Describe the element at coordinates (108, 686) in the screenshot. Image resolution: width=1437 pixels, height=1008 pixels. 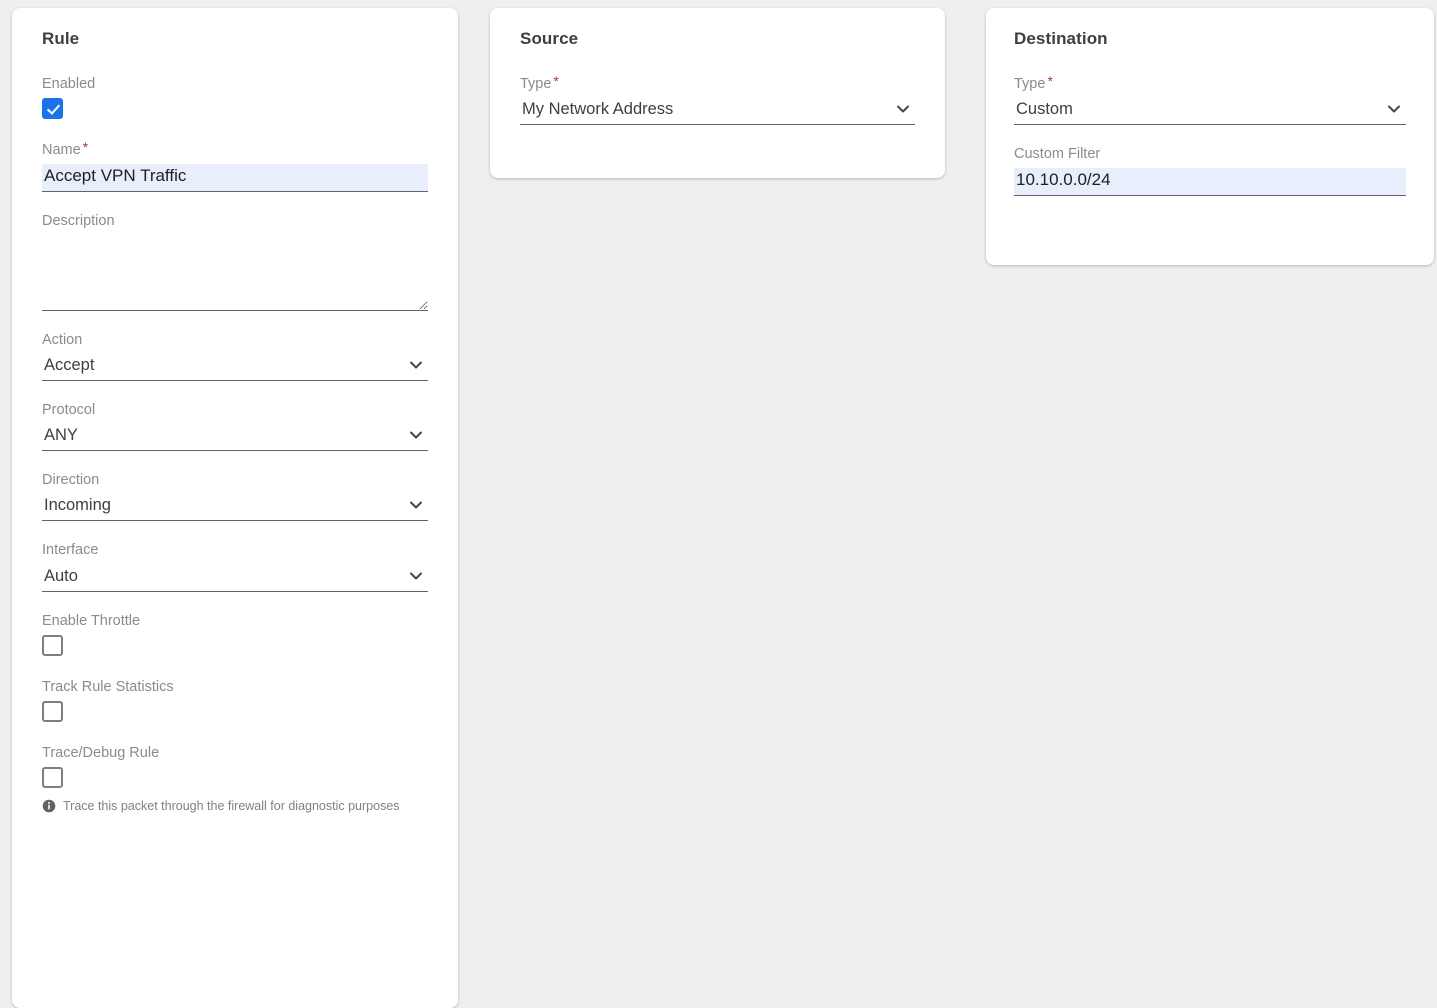
I see `track-rule-statistics-label: Track Rule Statistics` at that location.